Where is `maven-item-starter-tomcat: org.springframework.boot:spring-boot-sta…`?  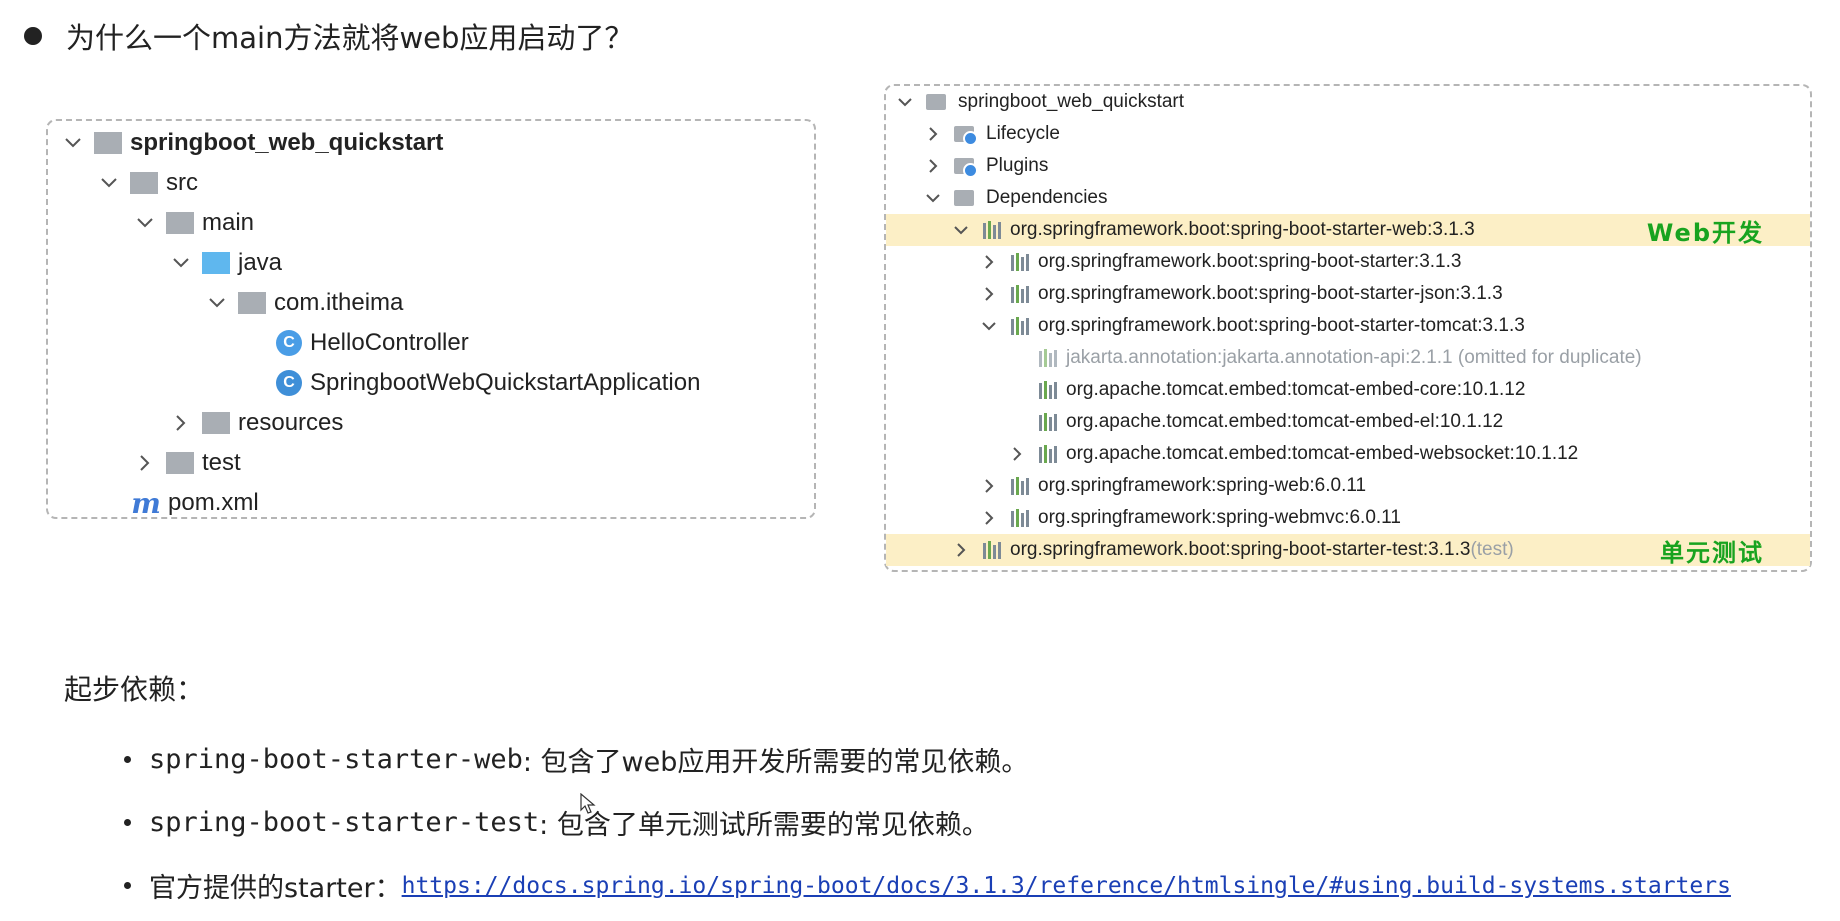
maven-item-starter-tomcat: org.springframework.boot:spring-boot-sta… is located at coordinates (1348, 326).